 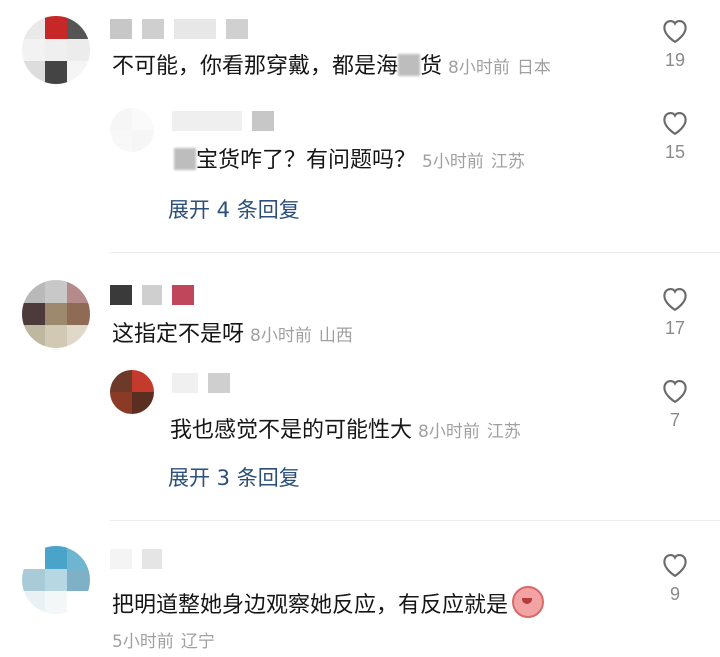 I want to click on blush-face-emoji, so click(x=528, y=602).